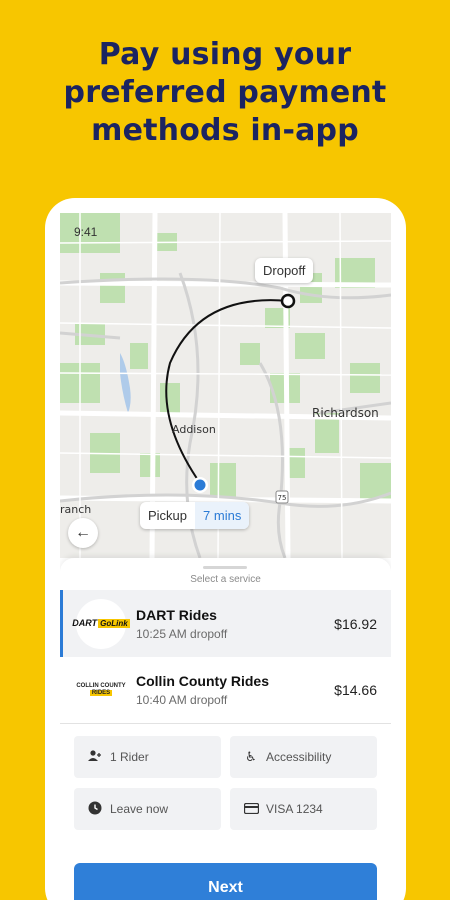  Describe the element at coordinates (114, 623) in the screenshot. I see `dart-logo-badge: GoLink` at that location.